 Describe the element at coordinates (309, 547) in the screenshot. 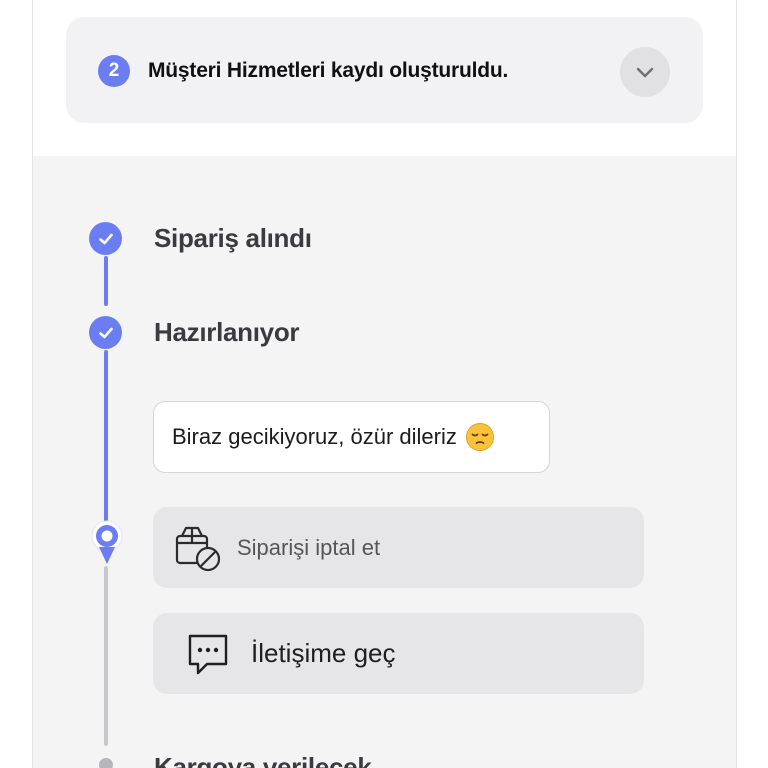

I see `cancel-order-label: Siparişi iptal et` at that location.